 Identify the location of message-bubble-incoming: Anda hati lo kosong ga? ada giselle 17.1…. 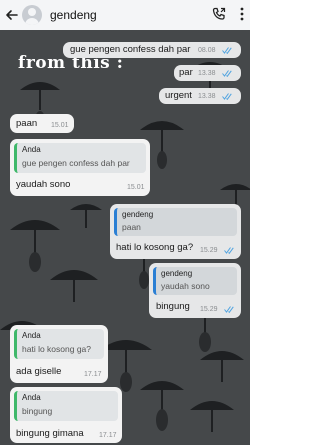
(59, 354).